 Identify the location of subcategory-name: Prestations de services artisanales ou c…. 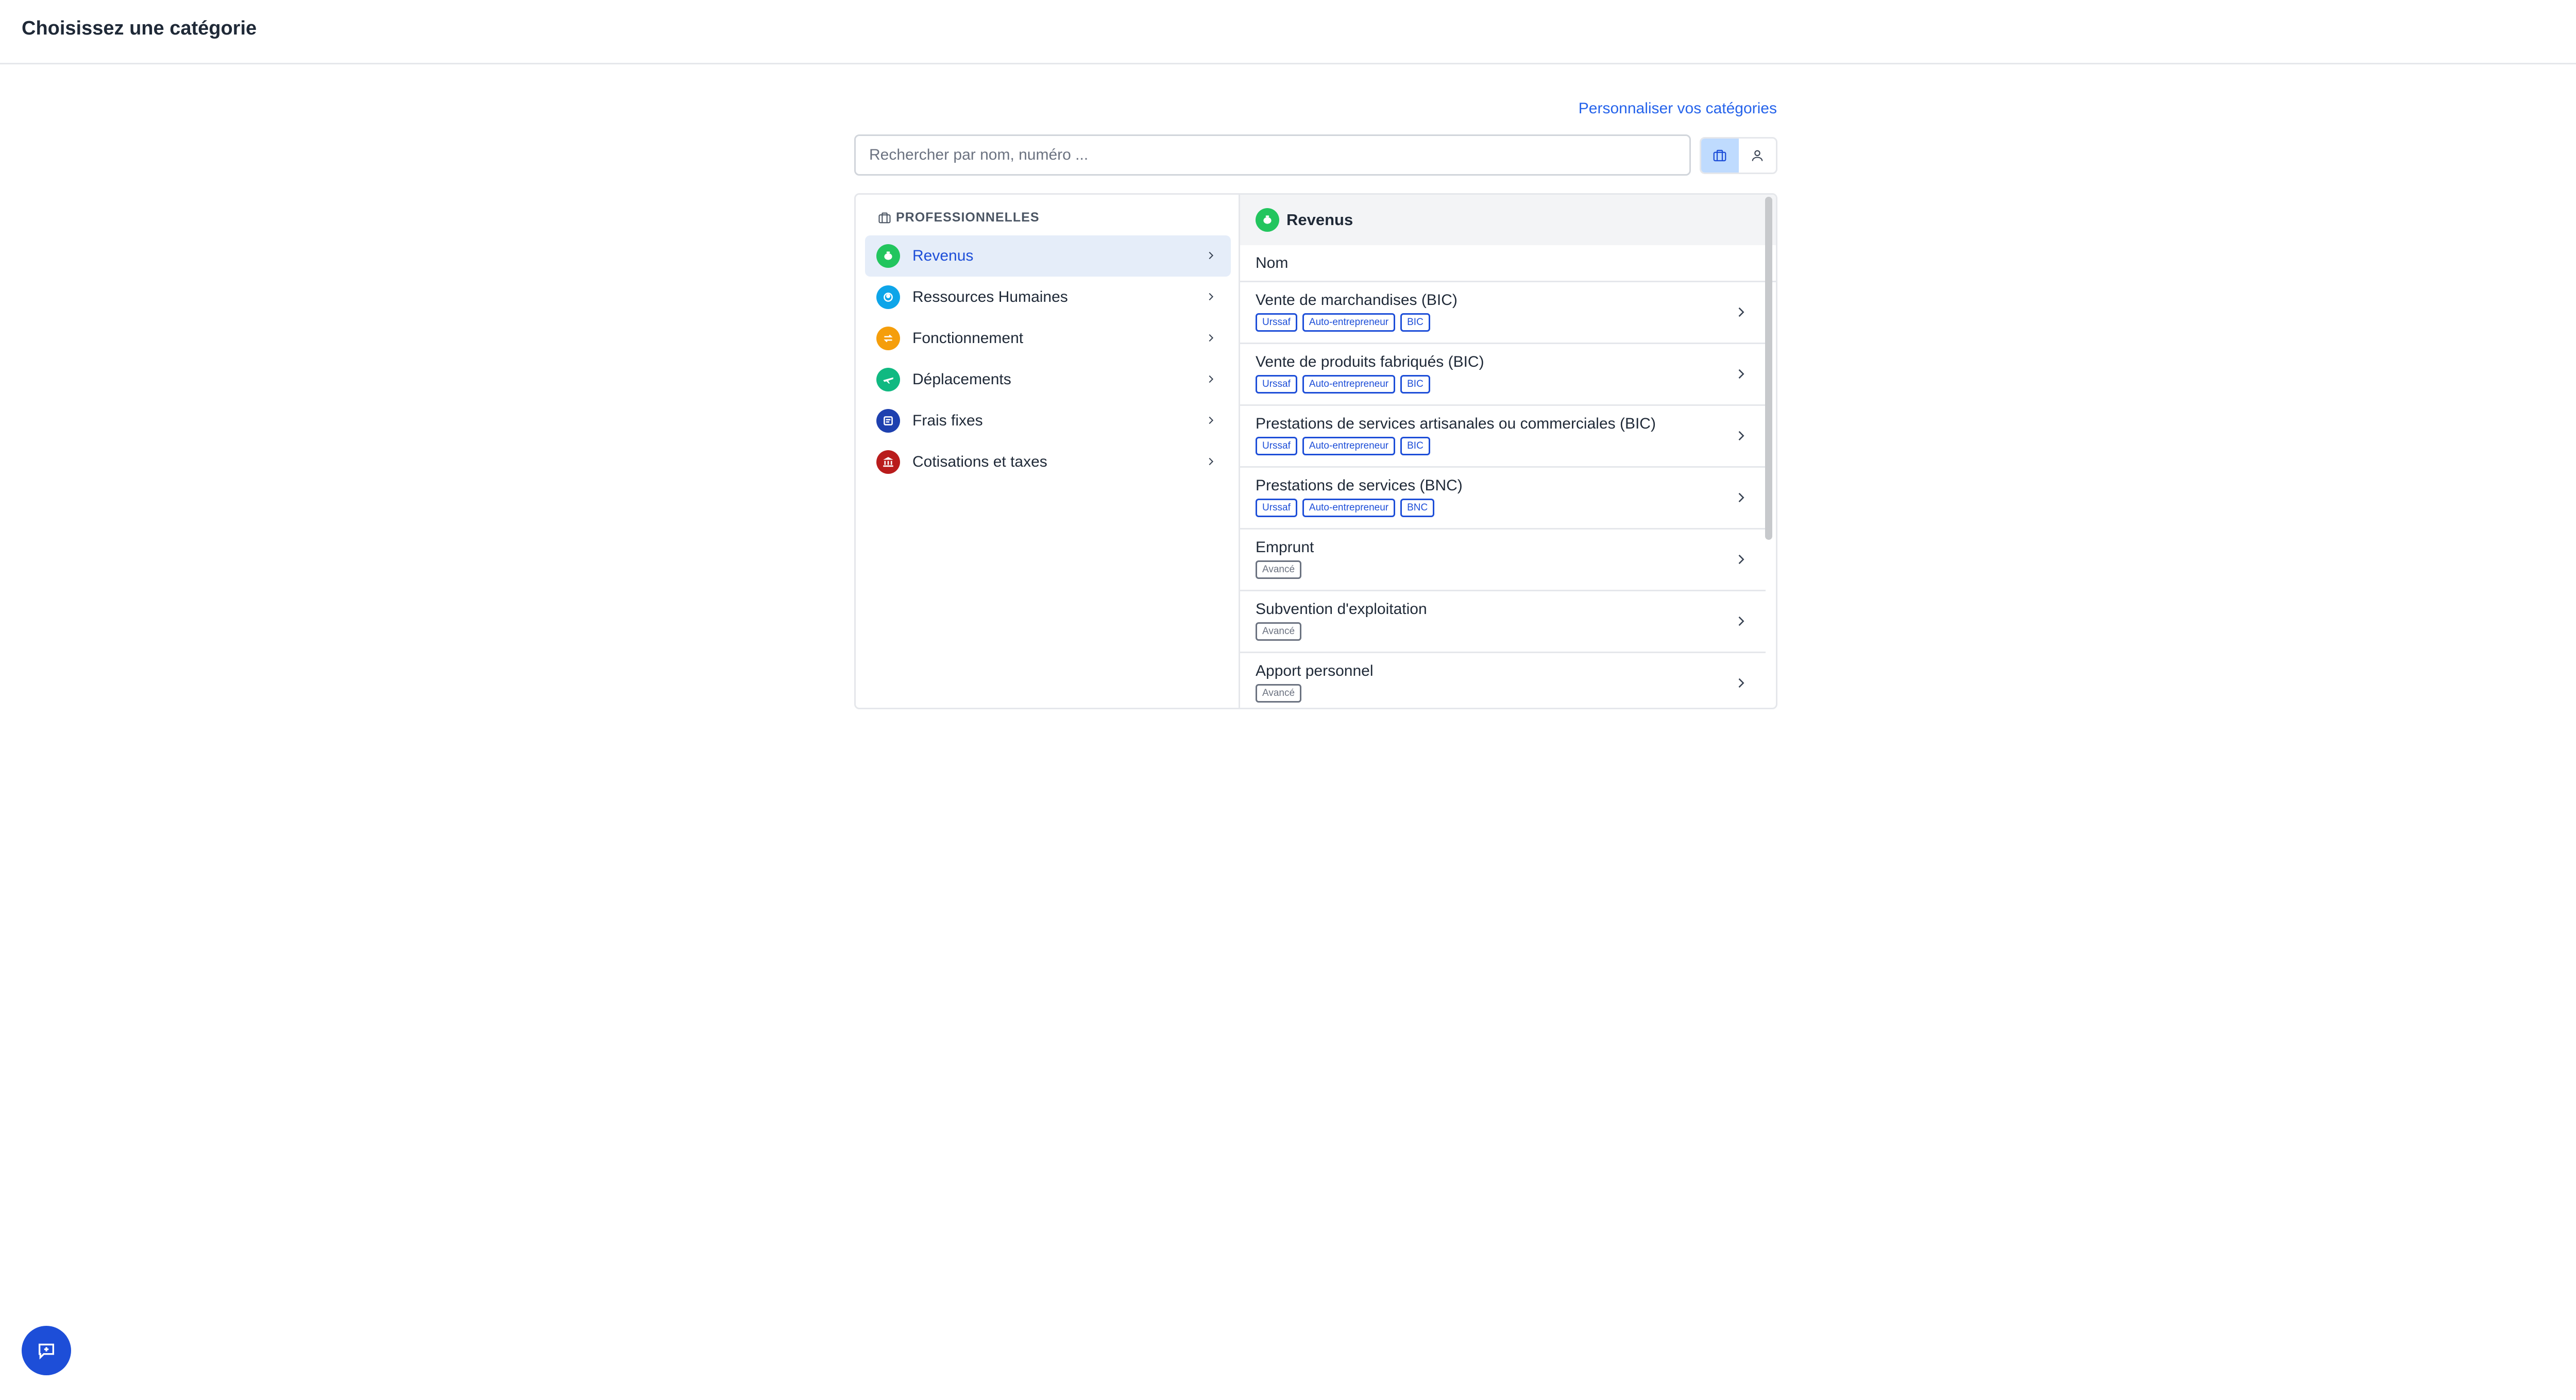
(1456, 423).